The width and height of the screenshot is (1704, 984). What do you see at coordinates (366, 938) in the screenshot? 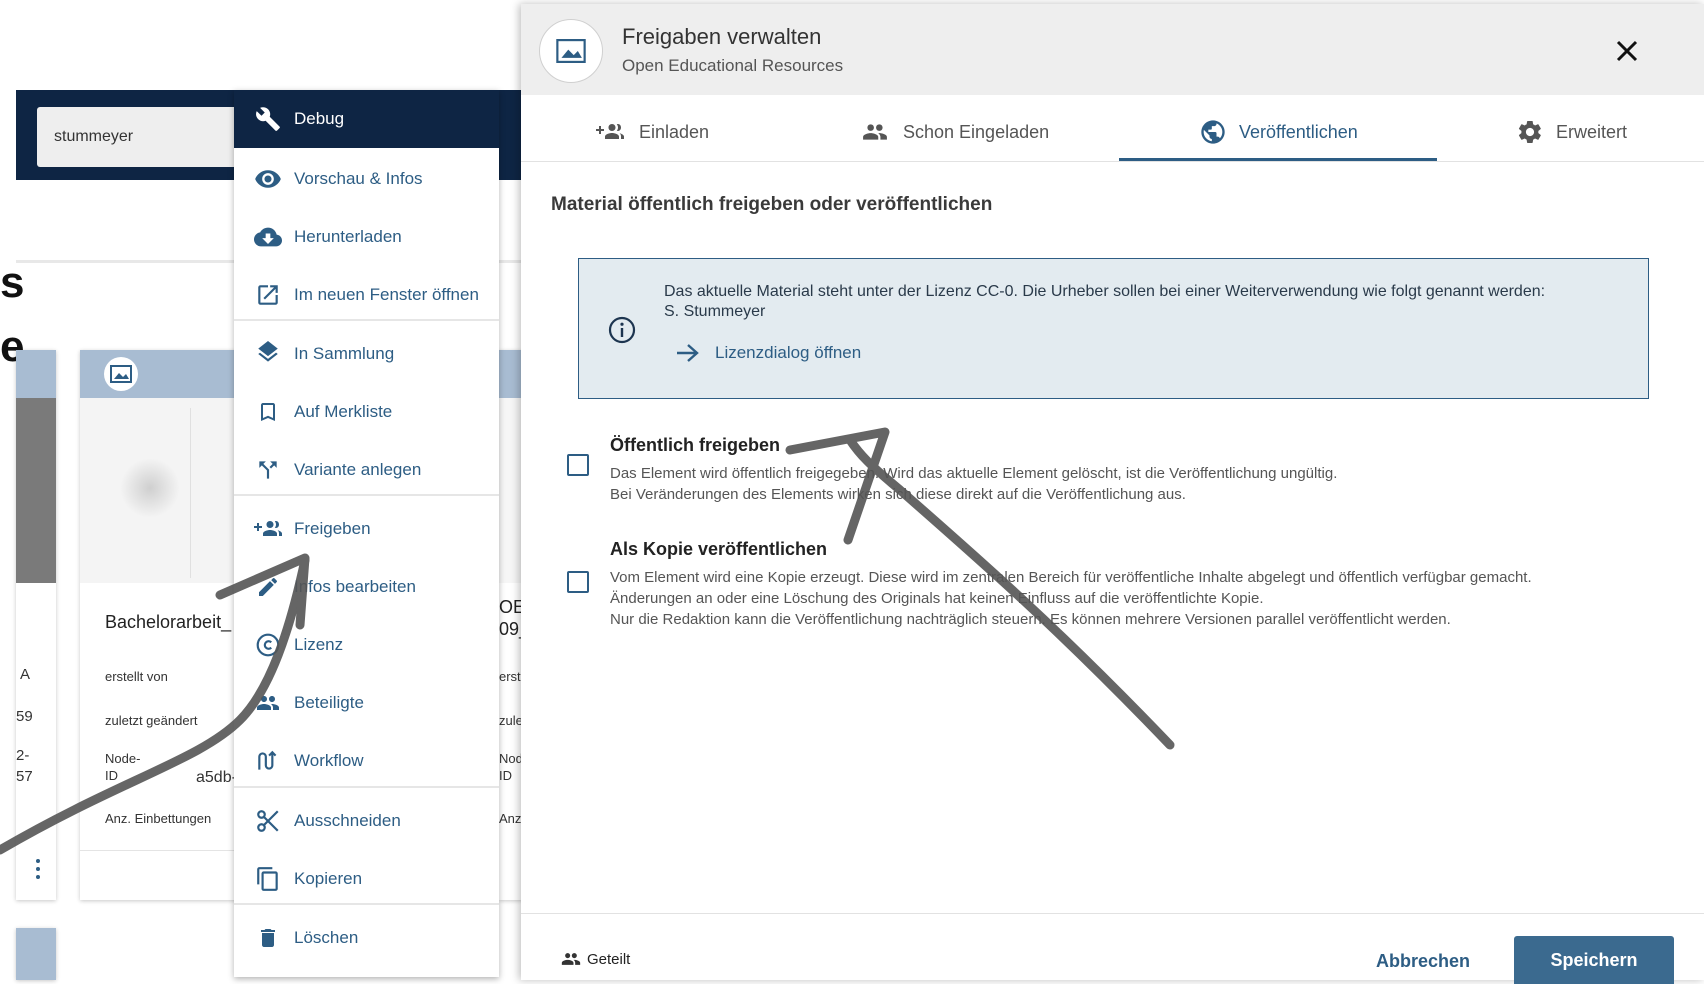
I see `menu-item-delete: Löschen` at bounding box center [366, 938].